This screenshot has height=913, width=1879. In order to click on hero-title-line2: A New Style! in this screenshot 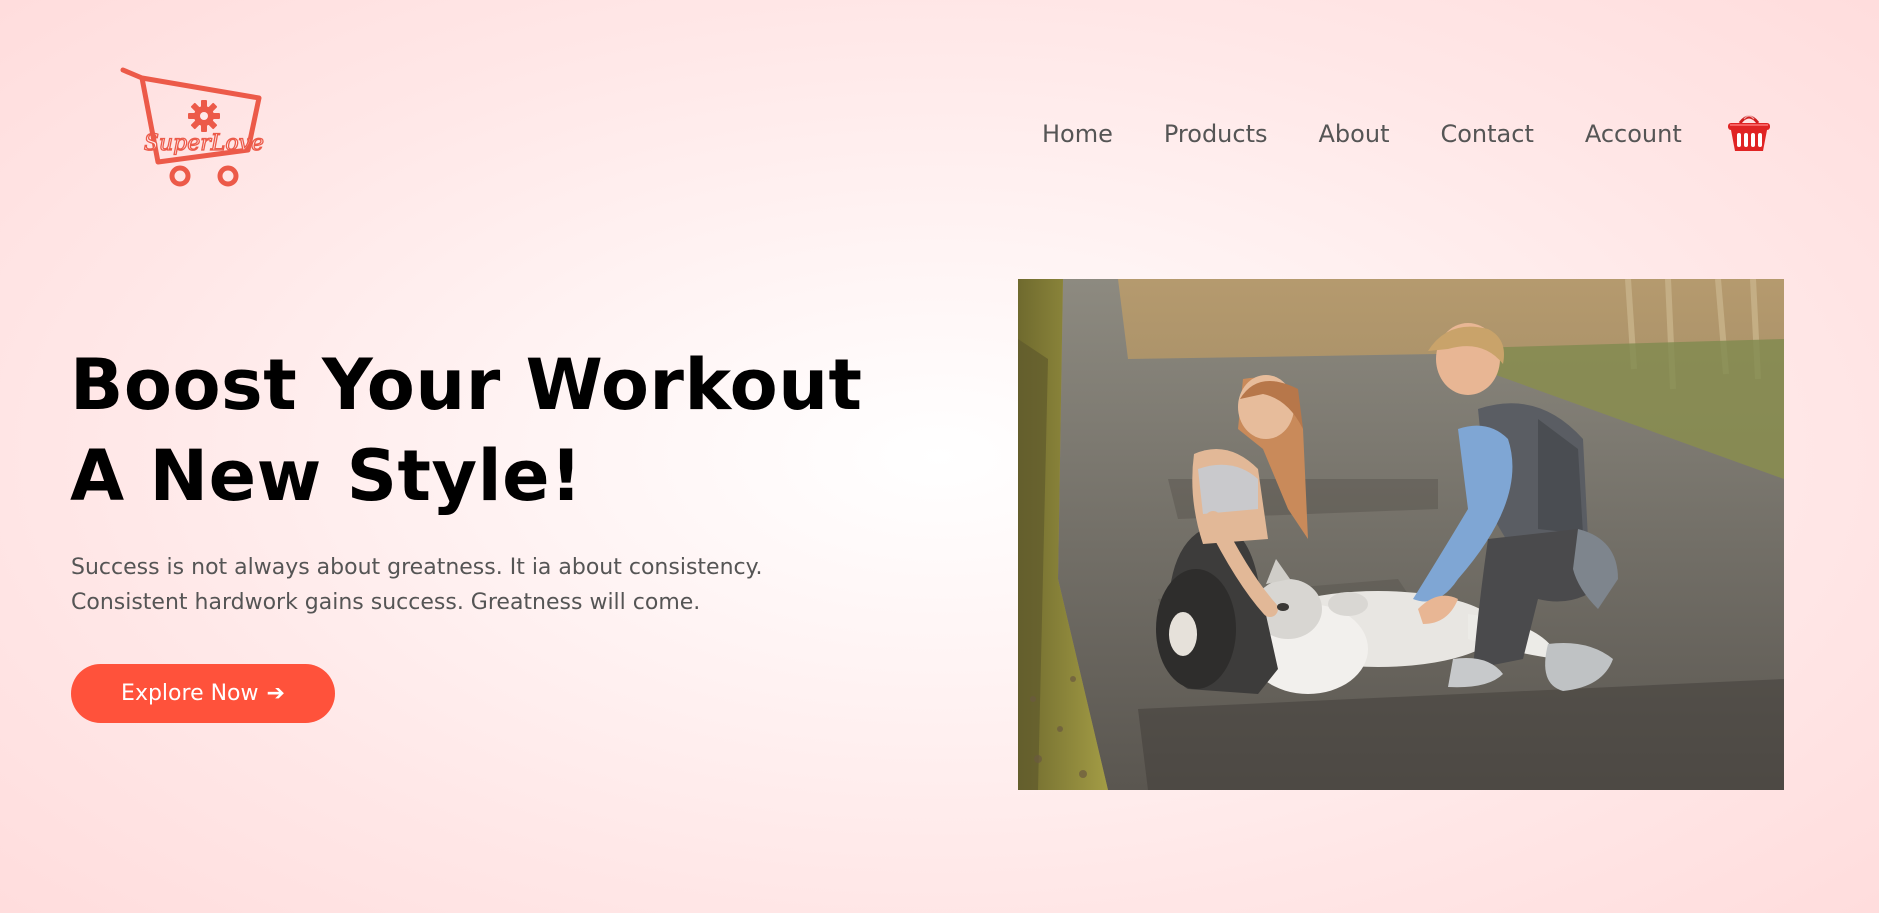, I will do `click(326, 476)`.